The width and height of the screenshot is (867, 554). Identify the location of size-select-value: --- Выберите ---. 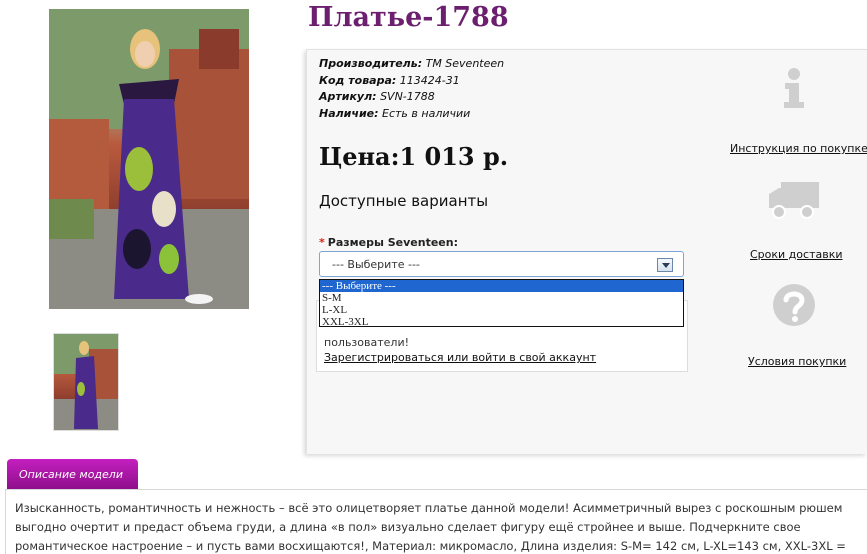
(376, 264).